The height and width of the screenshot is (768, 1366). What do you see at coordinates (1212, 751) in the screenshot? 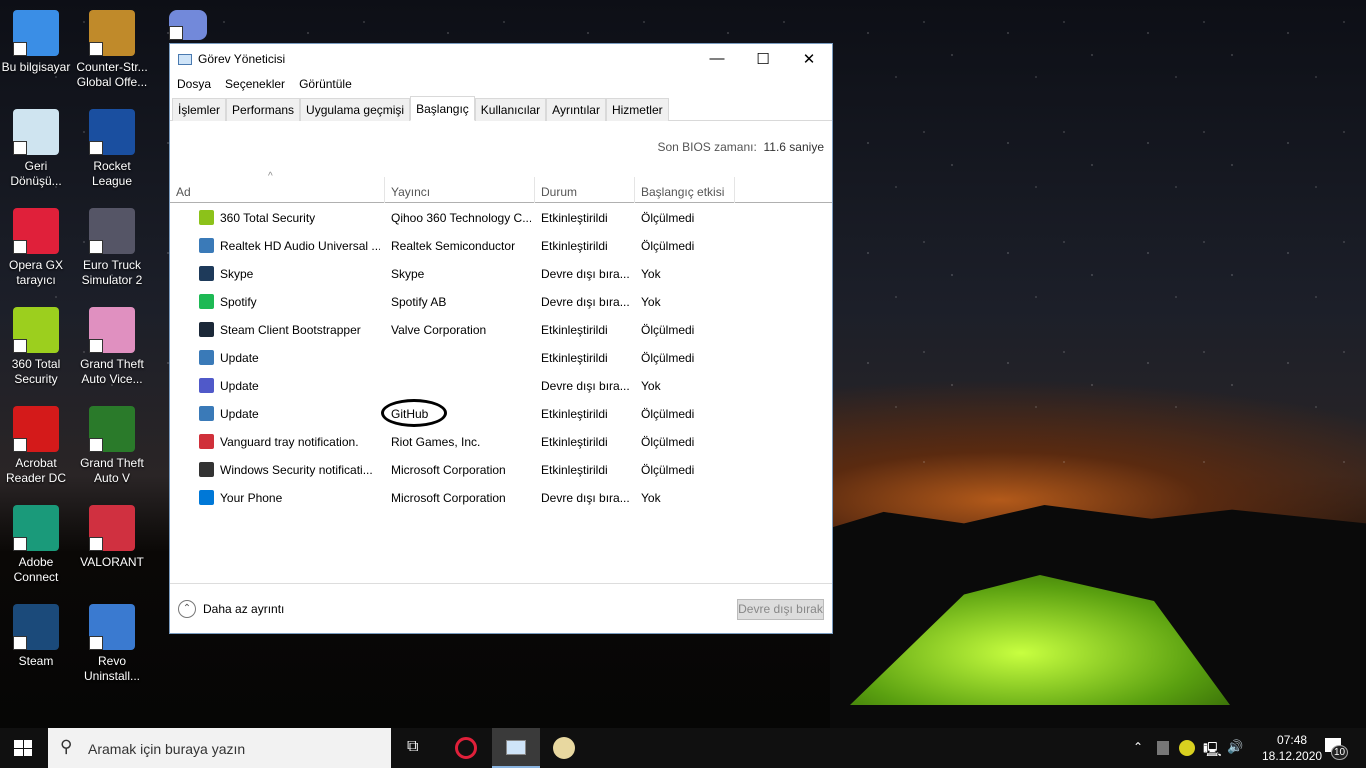
I see `network-icon: 🖳` at bounding box center [1212, 751].